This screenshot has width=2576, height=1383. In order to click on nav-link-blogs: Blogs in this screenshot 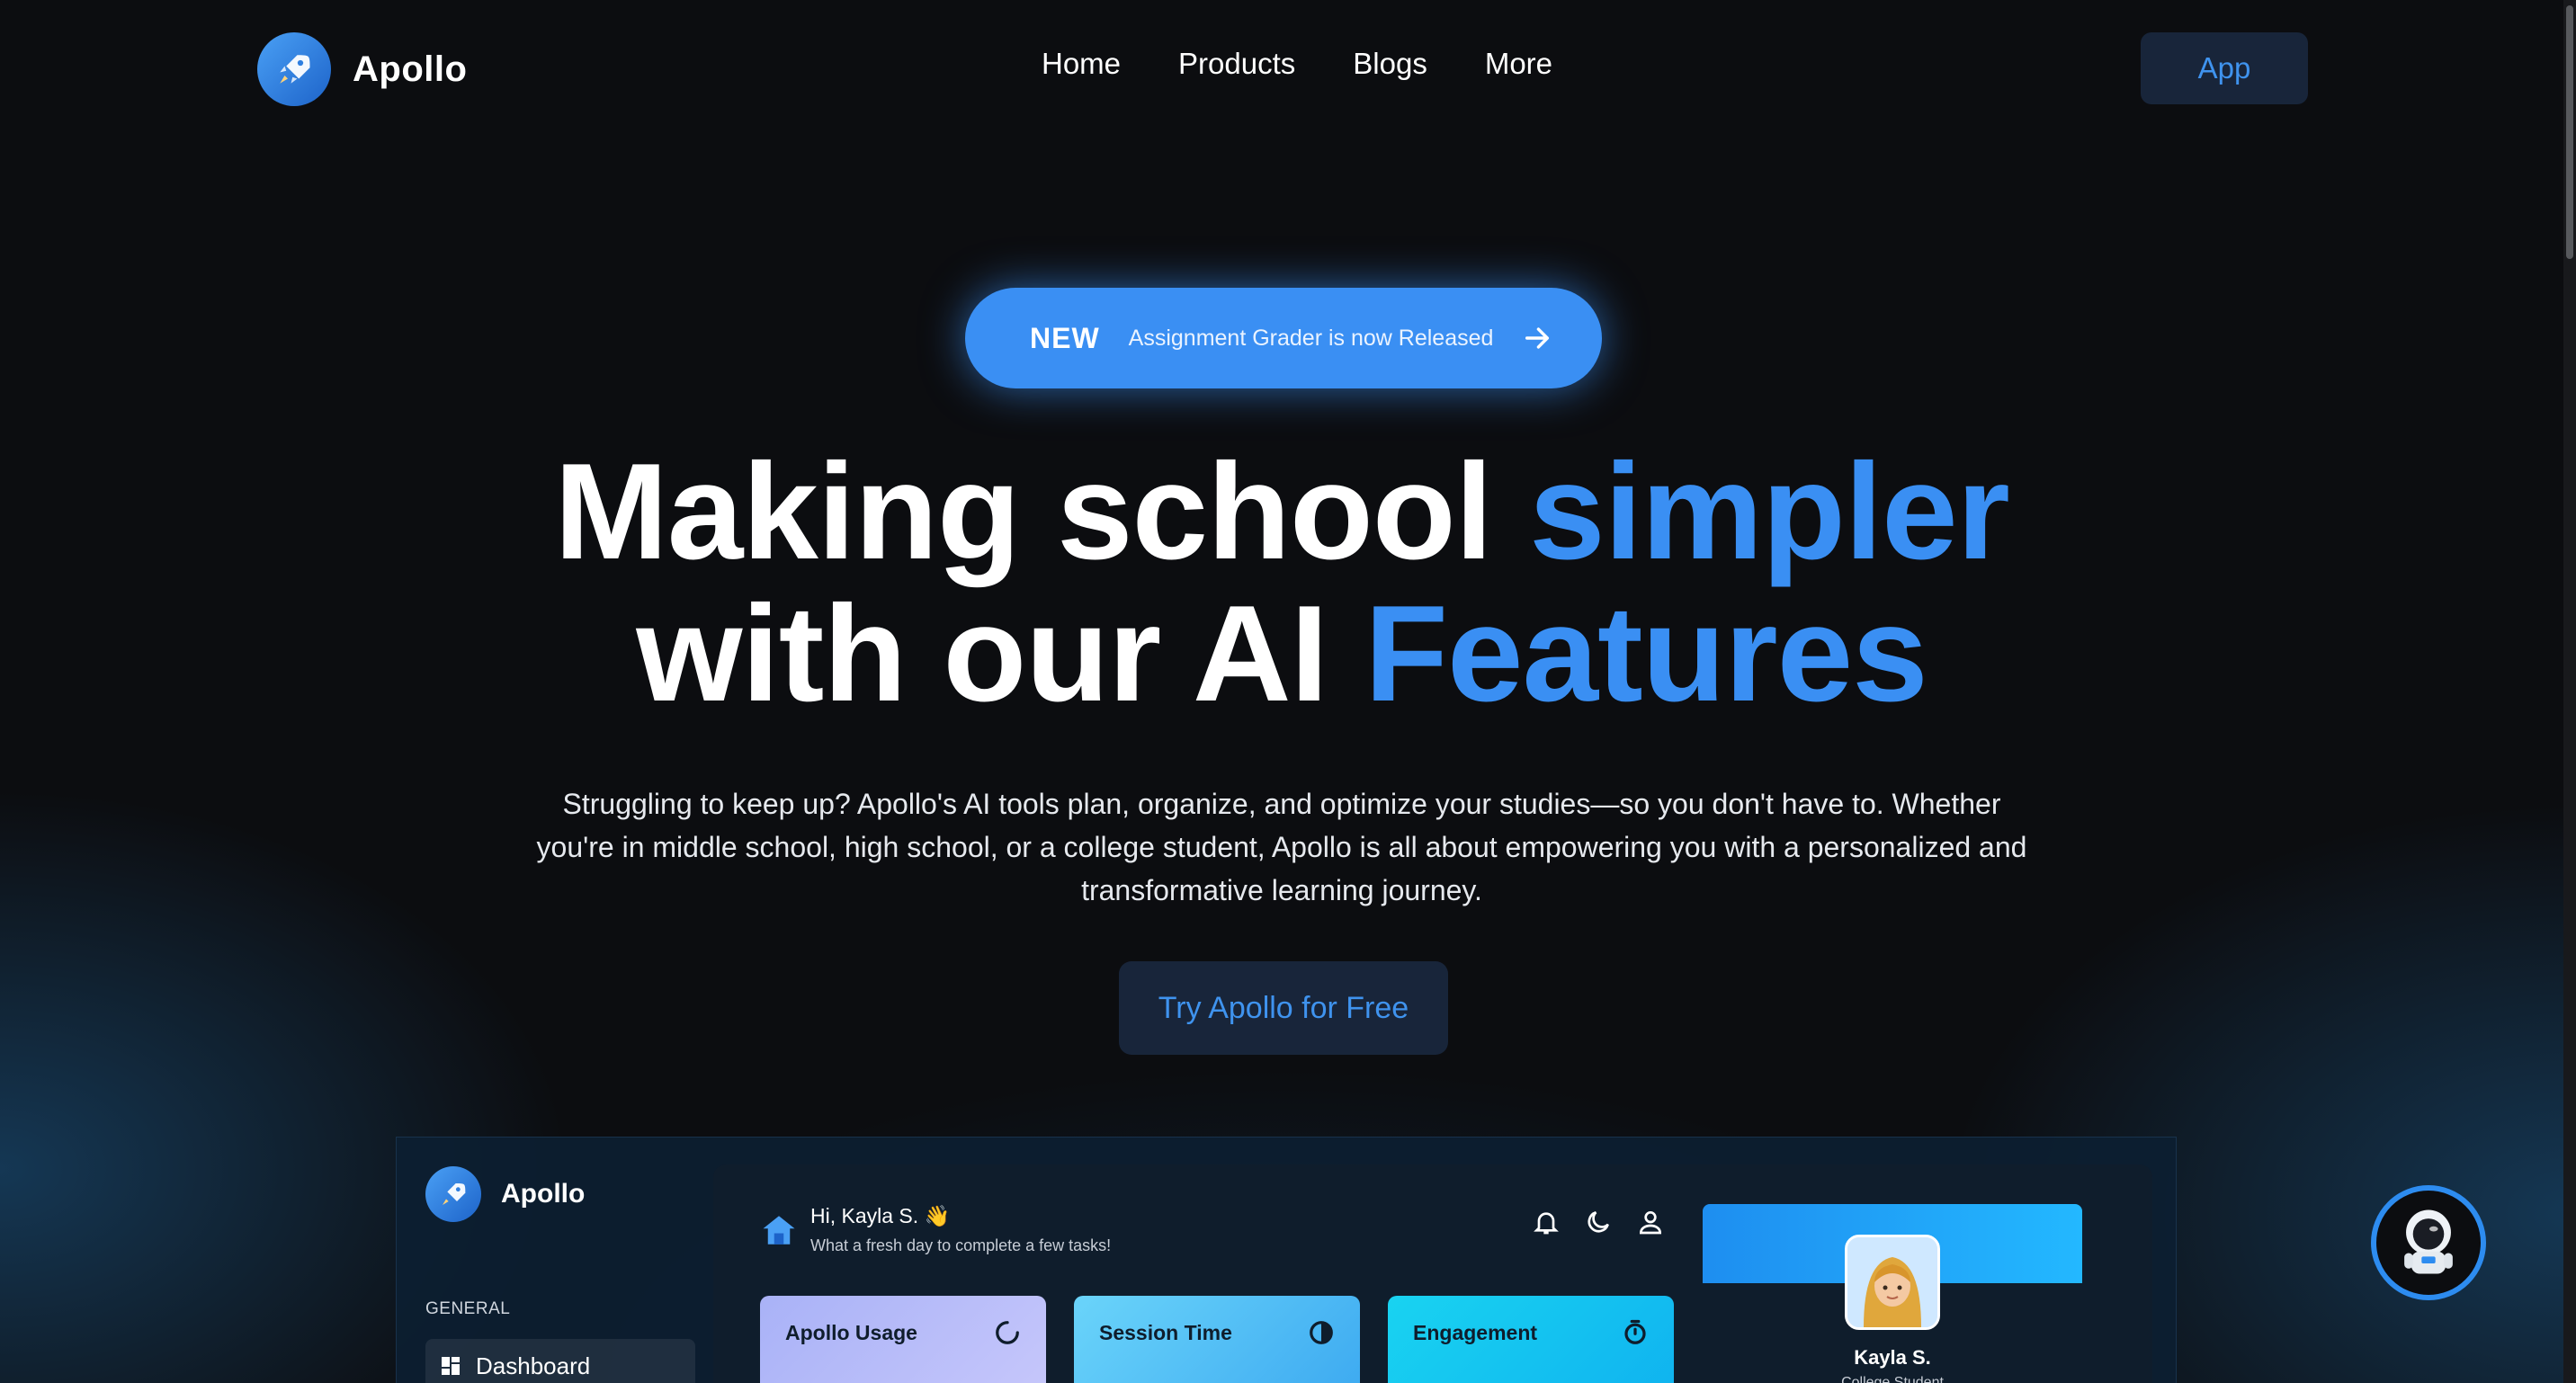, I will do `click(1390, 64)`.